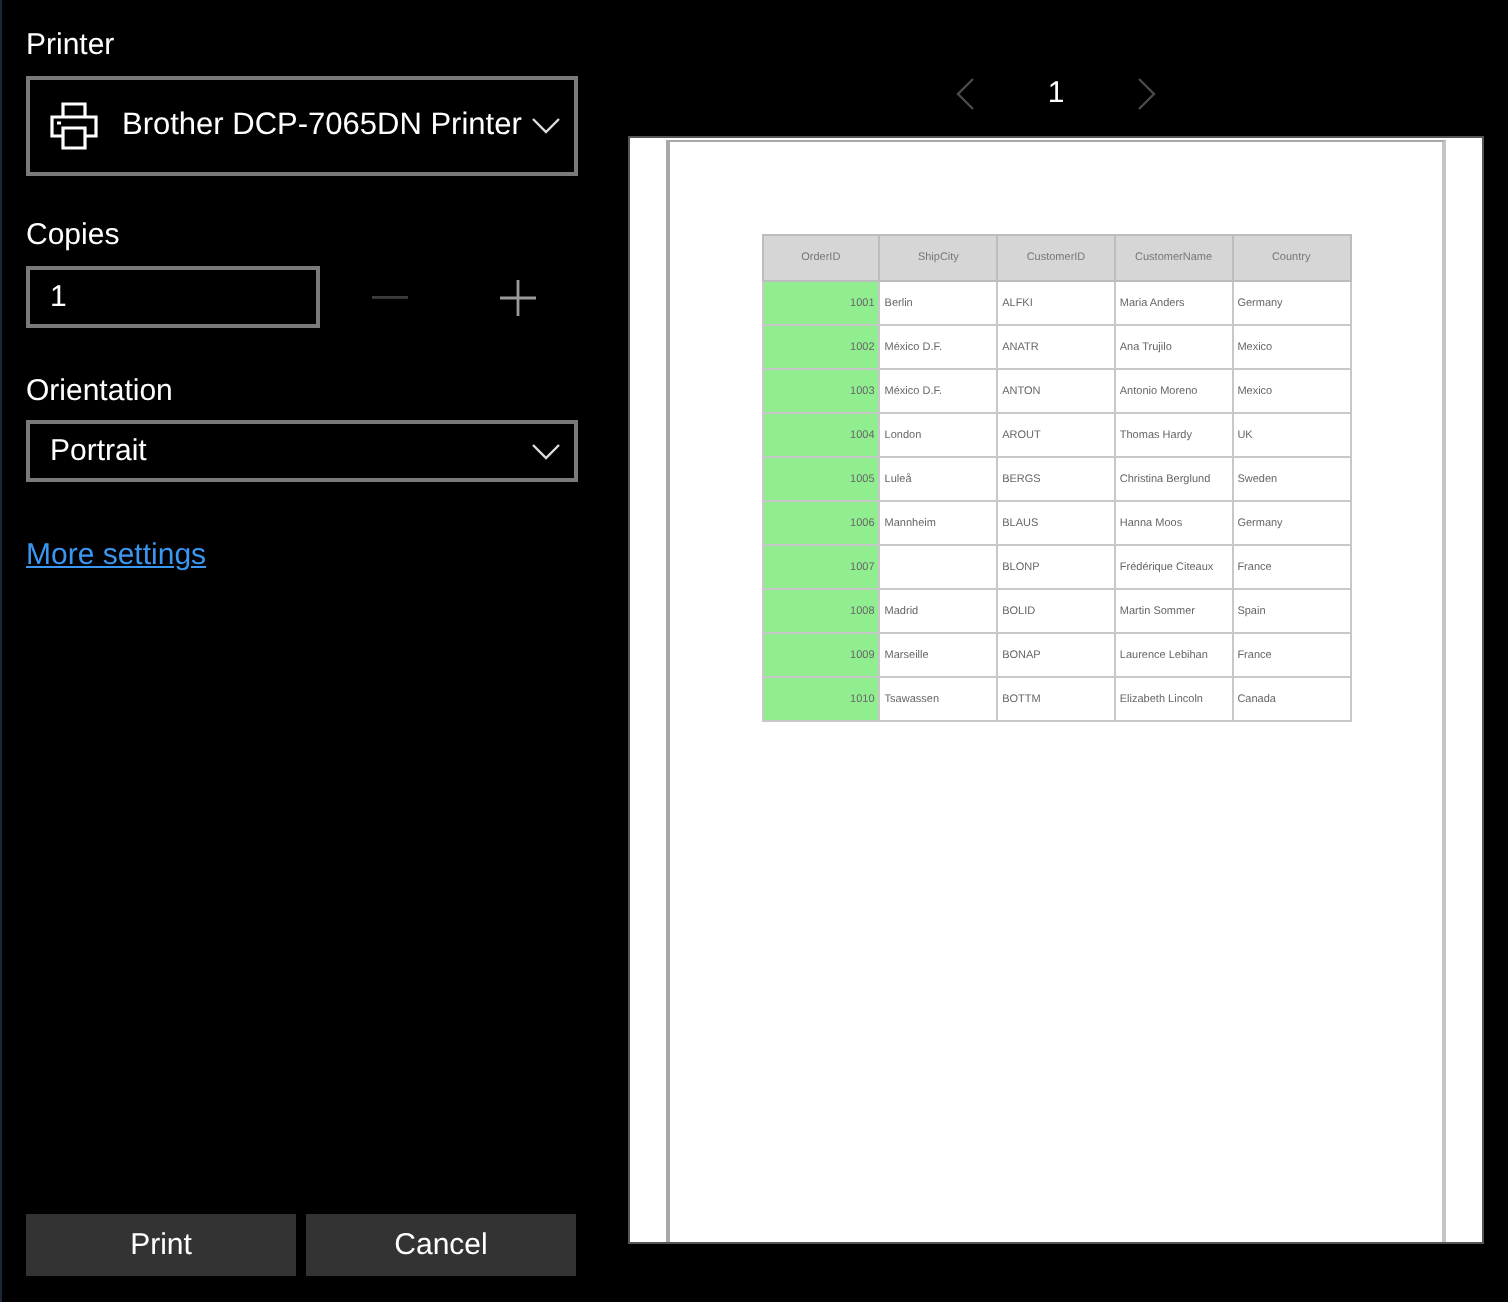 The height and width of the screenshot is (1302, 1508). What do you see at coordinates (390, 297) in the screenshot?
I see `minus-icon` at bounding box center [390, 297].